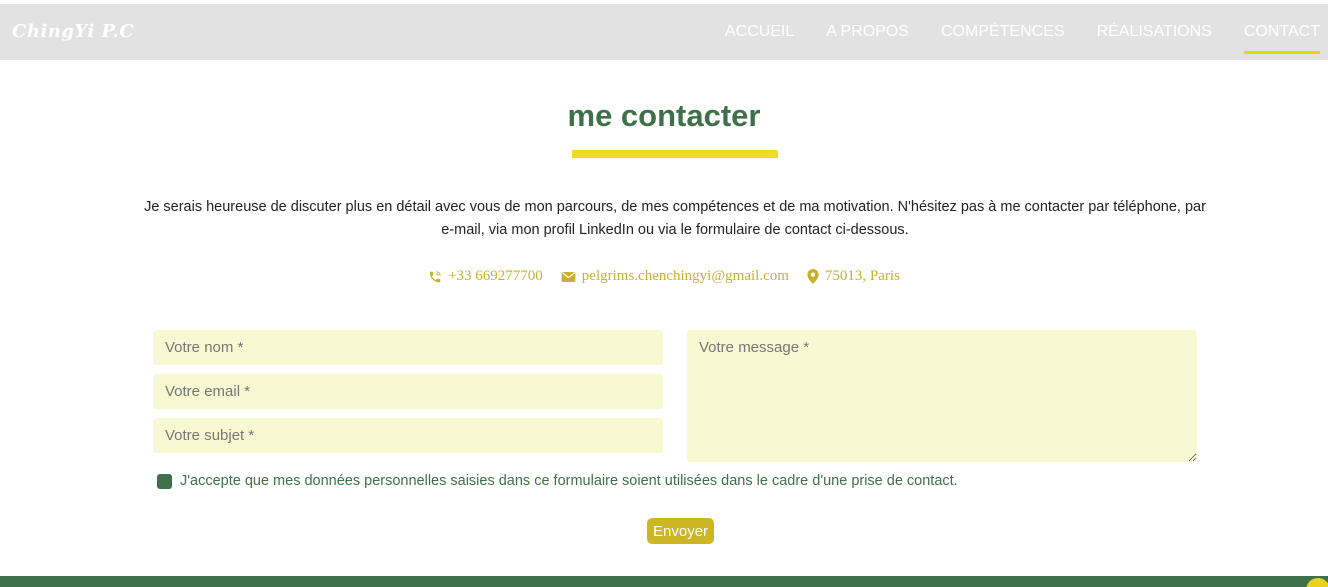 This screenshot has width=1328, height=587. I want to click on nav-link-realisations: RÉALISATIONS, so click(1154, 32).